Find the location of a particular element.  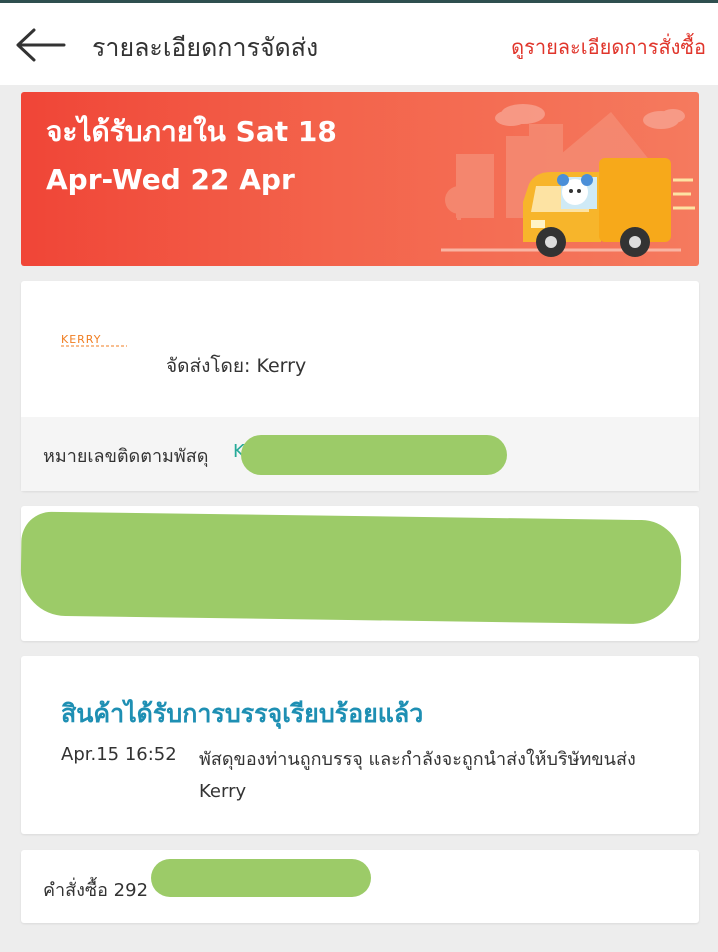

delivery-estimate-text: จะได้รับภายใน Sat 18 Apr-Wed 22 Apr is located at coordinates (191, 155).